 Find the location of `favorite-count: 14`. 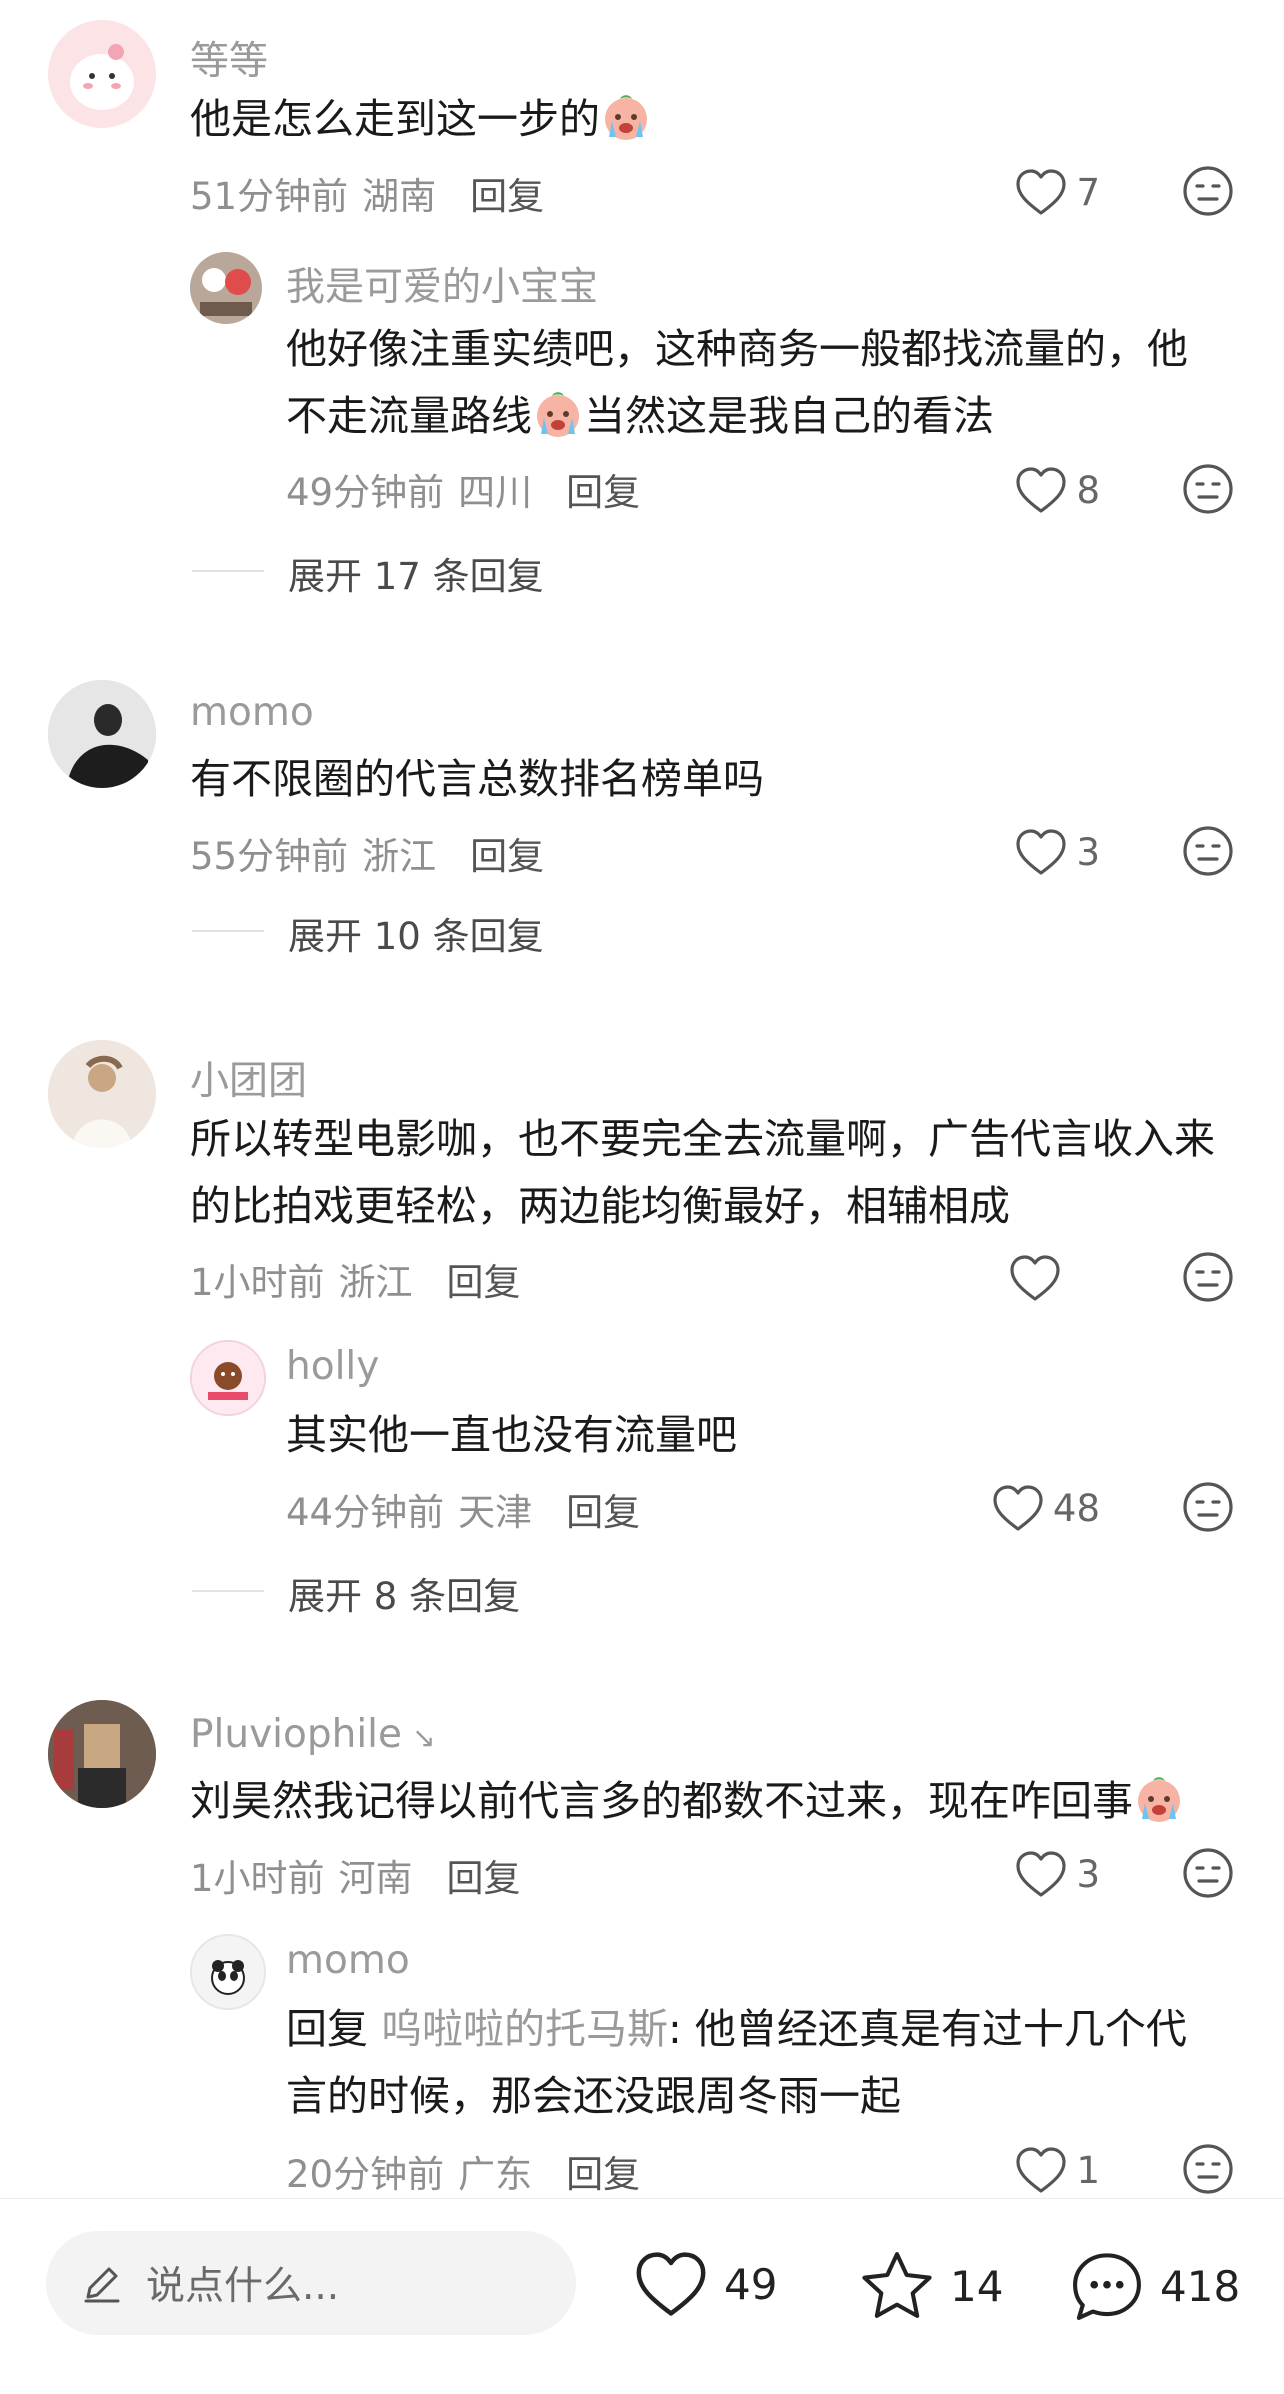

favorite-count: 14 is located at coordinates (977, 2286).